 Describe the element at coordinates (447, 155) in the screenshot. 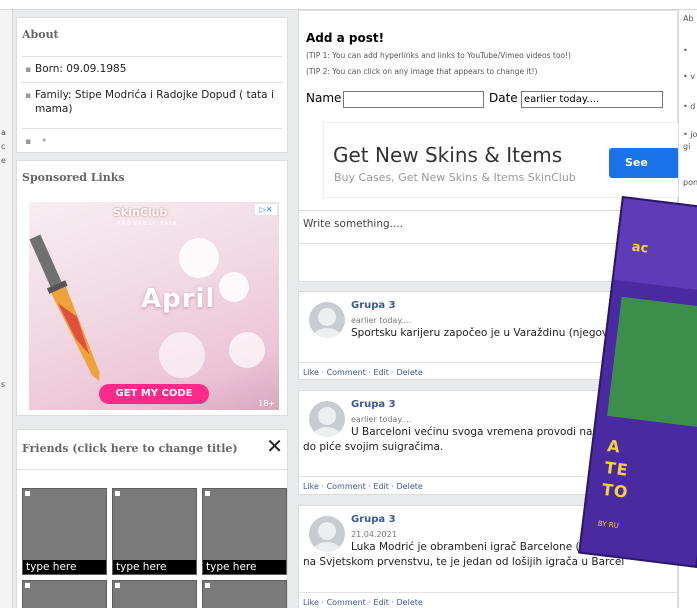

I see `text-ad-title: Get New Skins & Items` at that location.